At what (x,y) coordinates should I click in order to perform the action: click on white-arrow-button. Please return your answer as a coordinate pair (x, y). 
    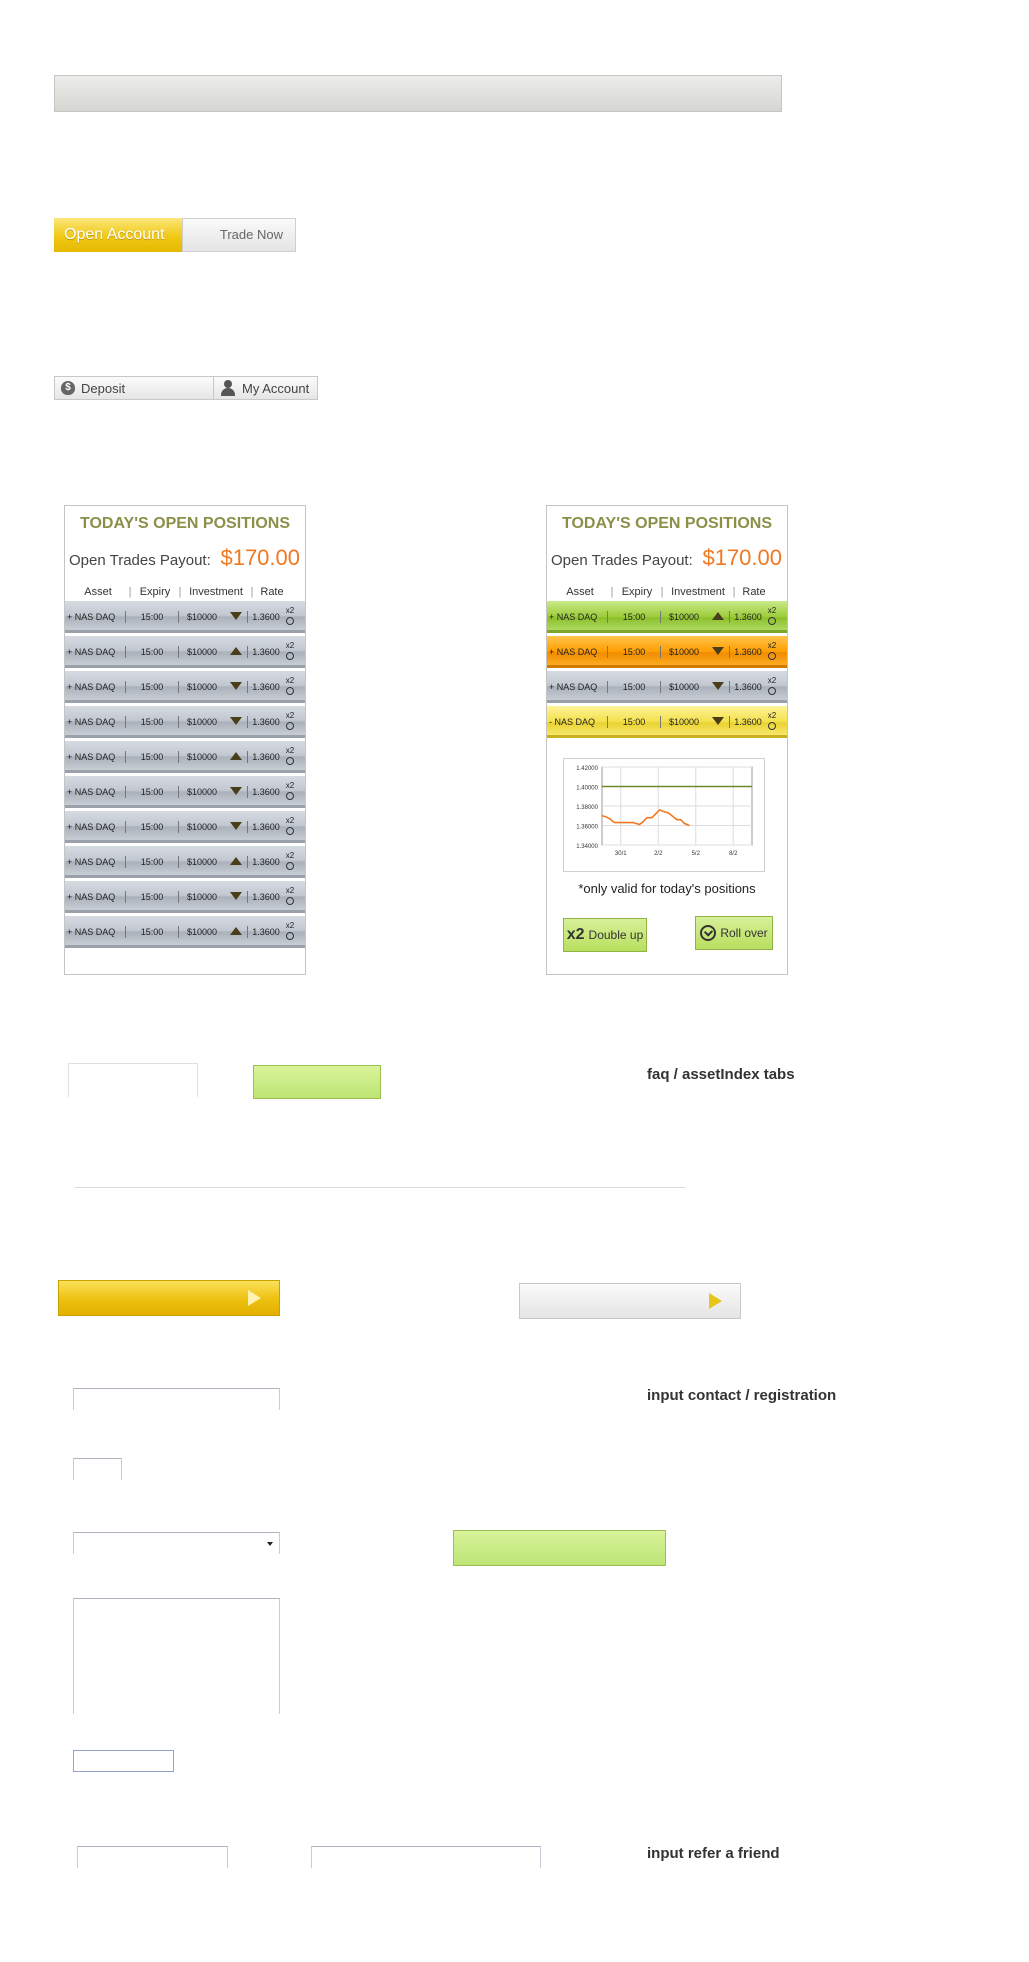
    Looking at the image, I should click on (630, 1301).